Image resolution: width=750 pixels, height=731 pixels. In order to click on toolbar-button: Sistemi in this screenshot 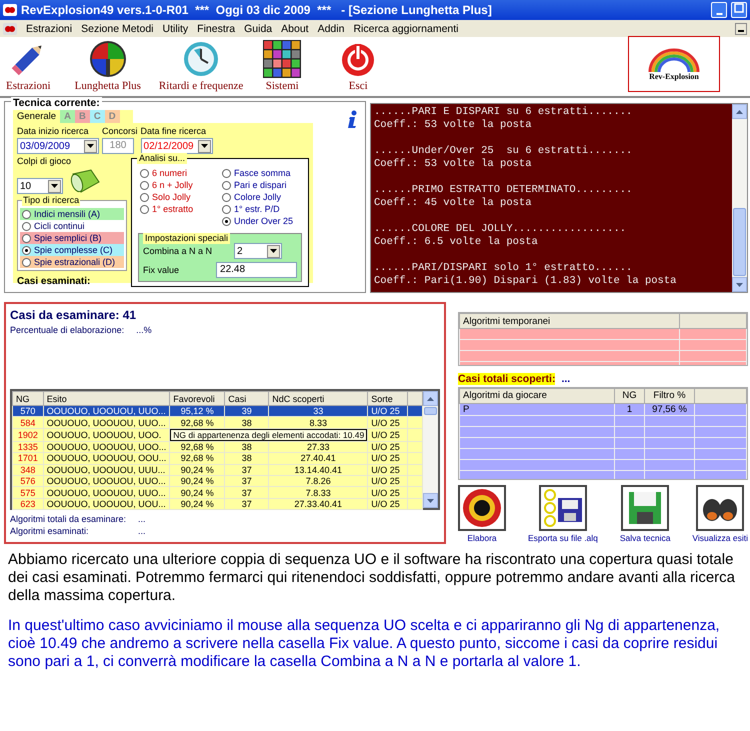, I will do `click(282, 66)`.